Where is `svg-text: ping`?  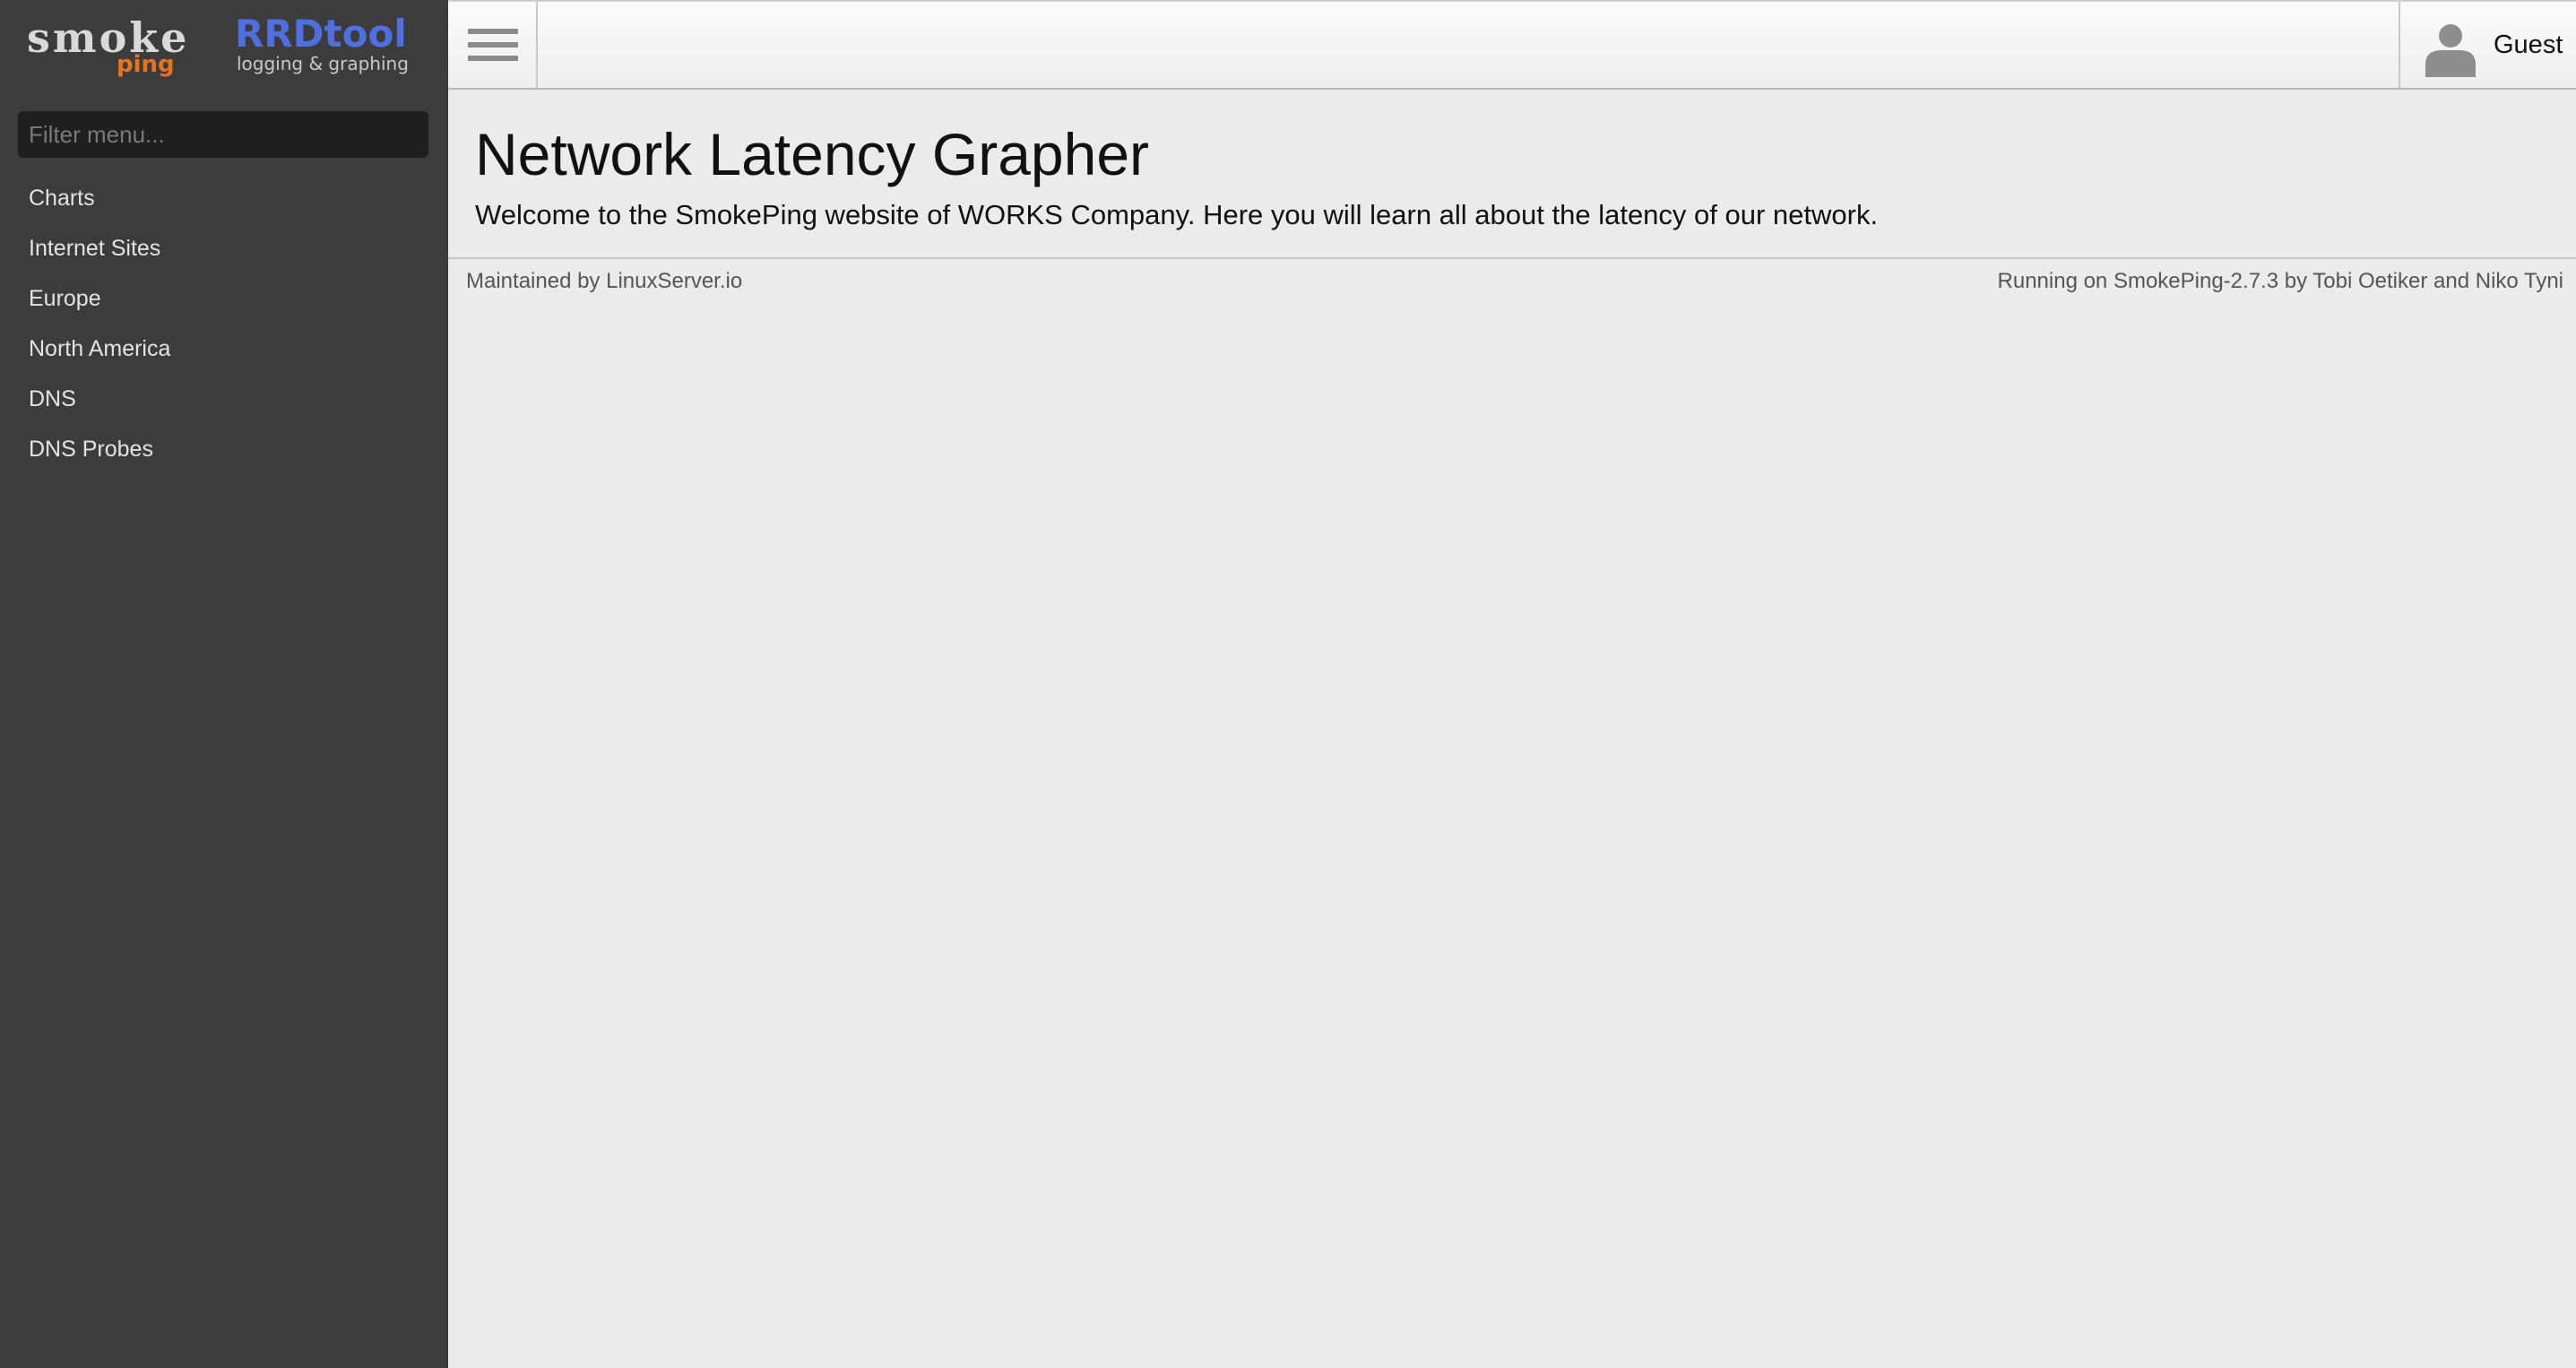 svg-text: ping is located at coordinates (146, 64).